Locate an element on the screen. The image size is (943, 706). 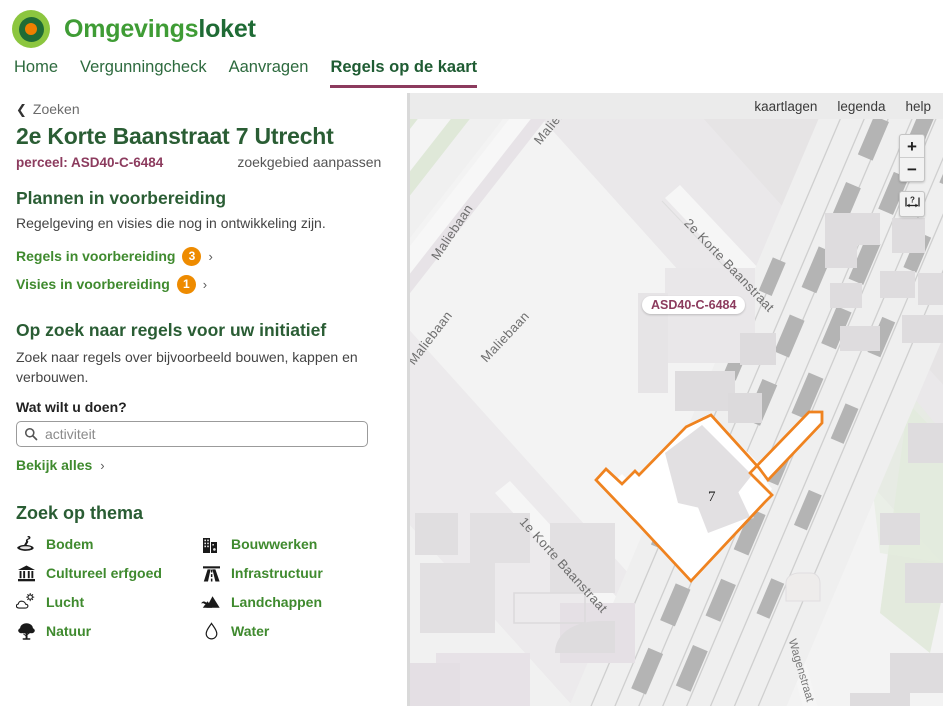
theme-label: Bouwwerken is located at coordinates (274, 544).